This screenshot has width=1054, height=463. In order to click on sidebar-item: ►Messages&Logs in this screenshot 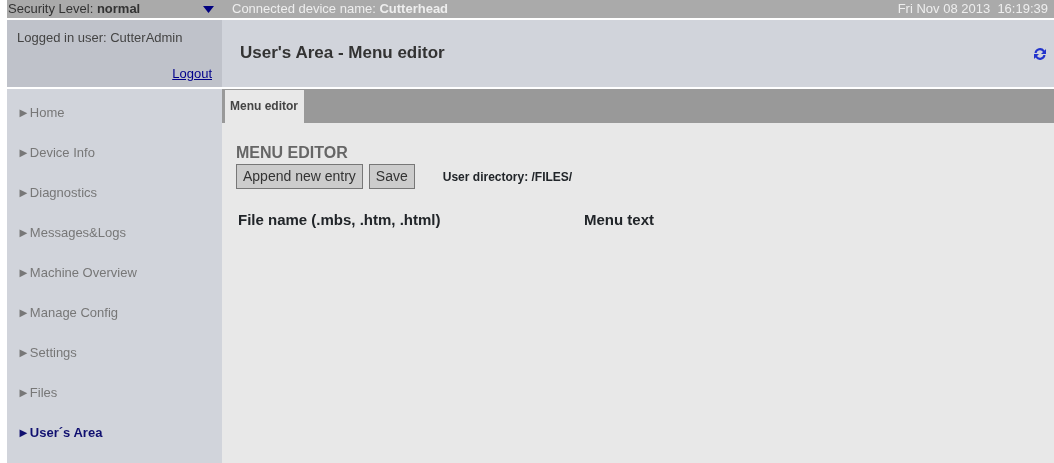, I will do `click(114, 243)`.